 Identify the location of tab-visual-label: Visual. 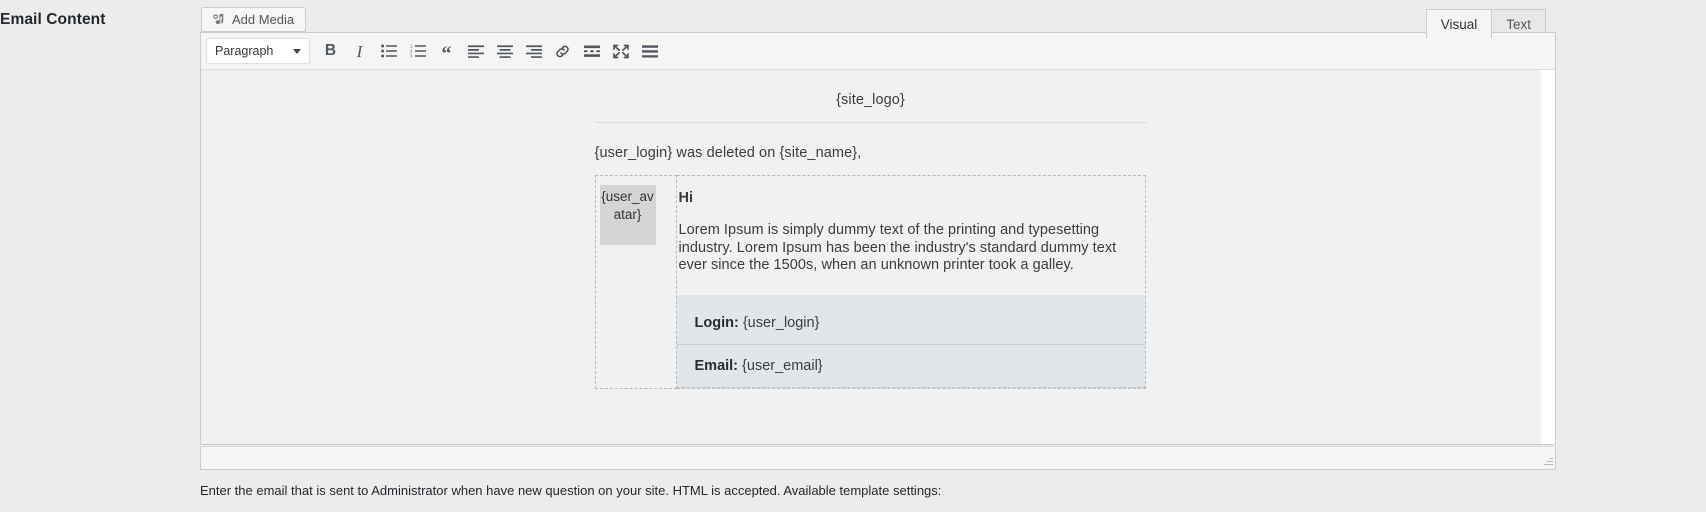
(1459, 24).